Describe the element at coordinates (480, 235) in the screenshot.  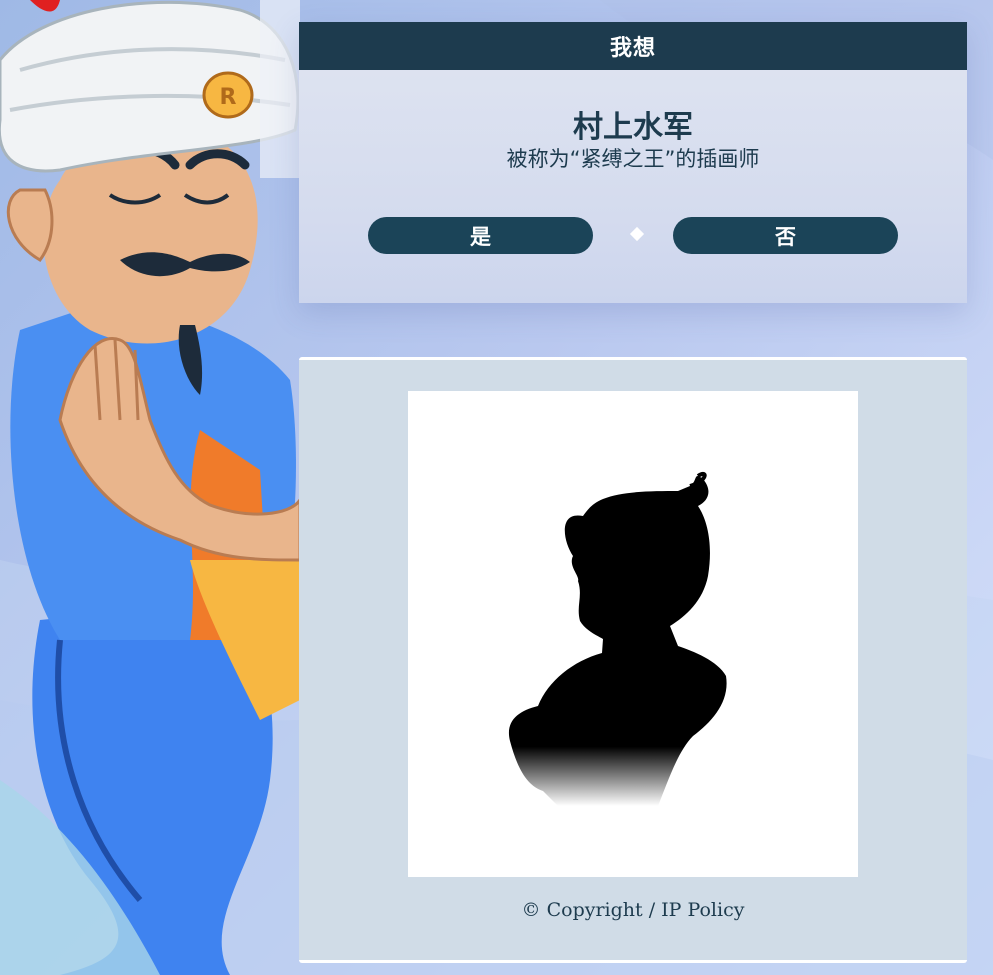
I see `yes-button: 是` at that location.